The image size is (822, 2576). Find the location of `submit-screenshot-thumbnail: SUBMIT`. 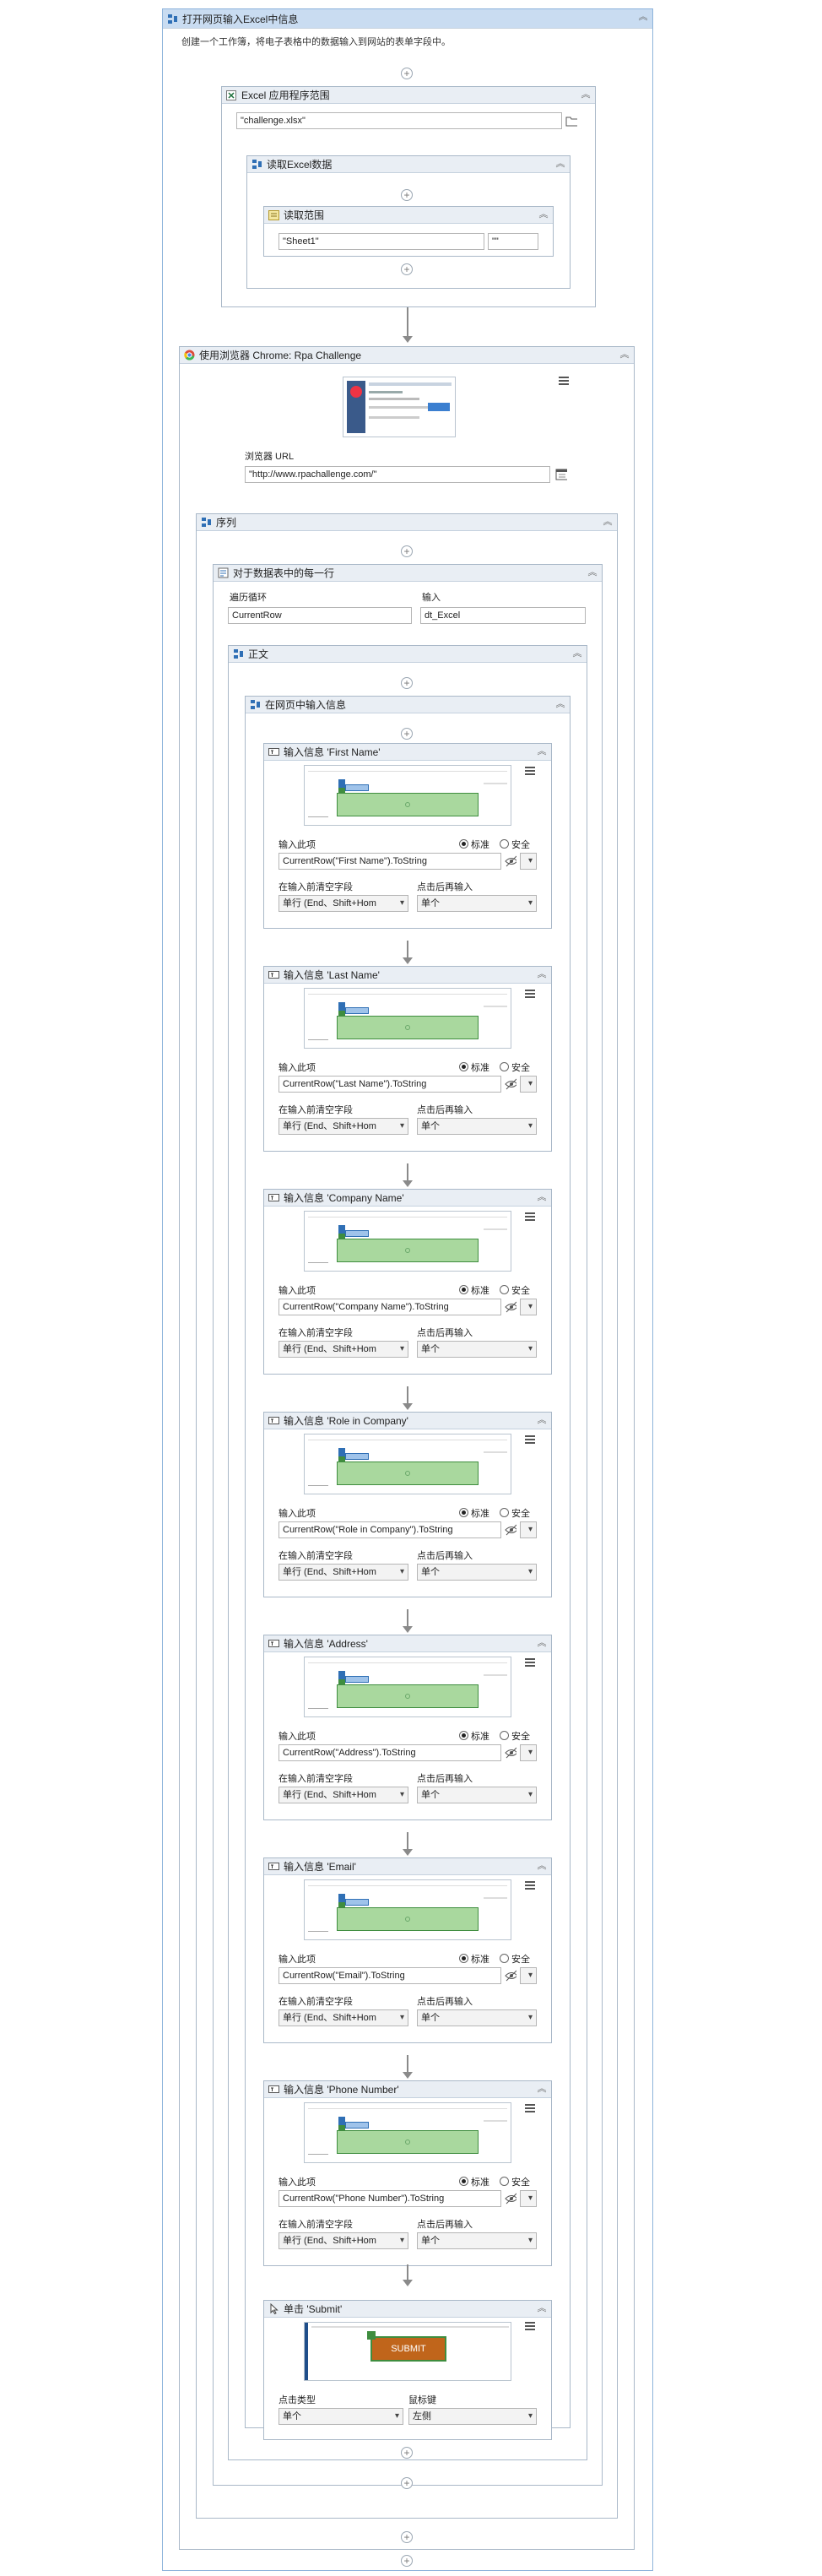

submit-screenshot-thumbnail: SUBMIT is located at coordinates (407, 2352).